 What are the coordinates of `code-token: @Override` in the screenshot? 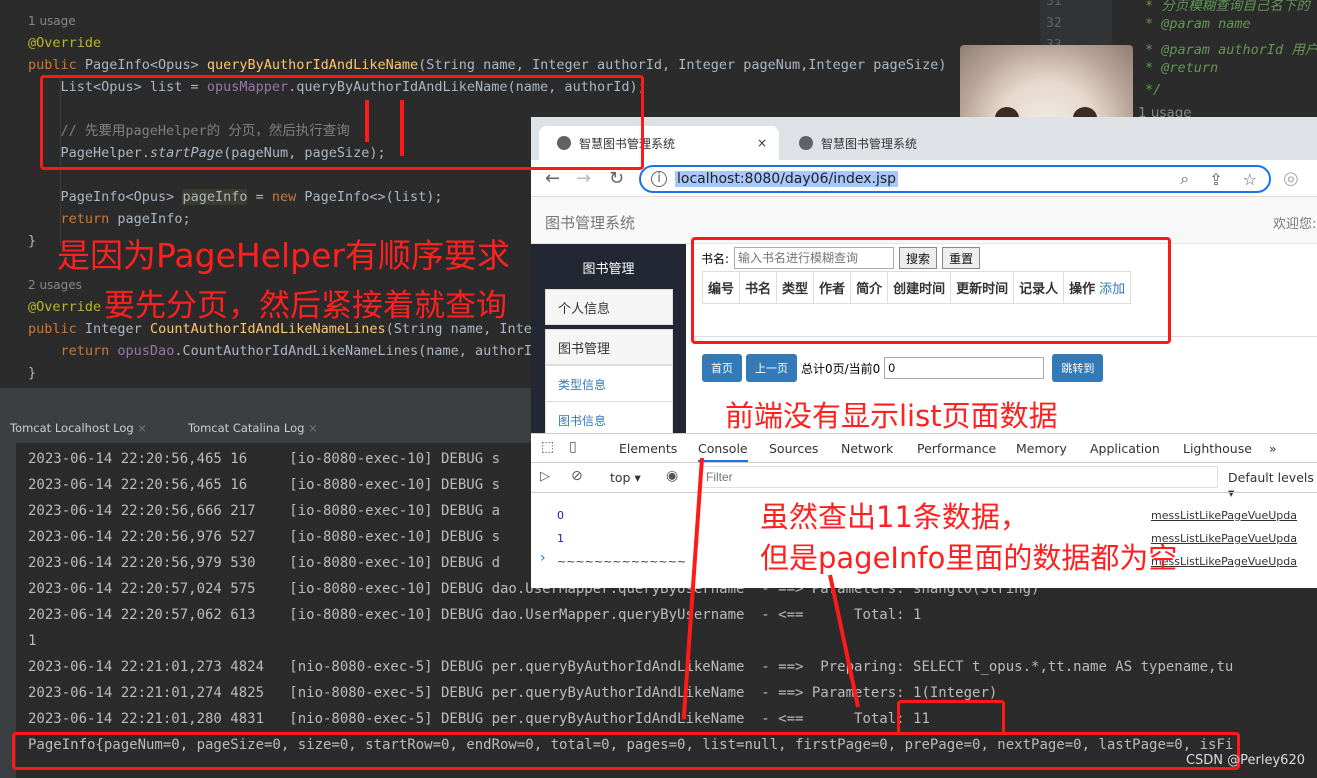 It's located at (65, 307).